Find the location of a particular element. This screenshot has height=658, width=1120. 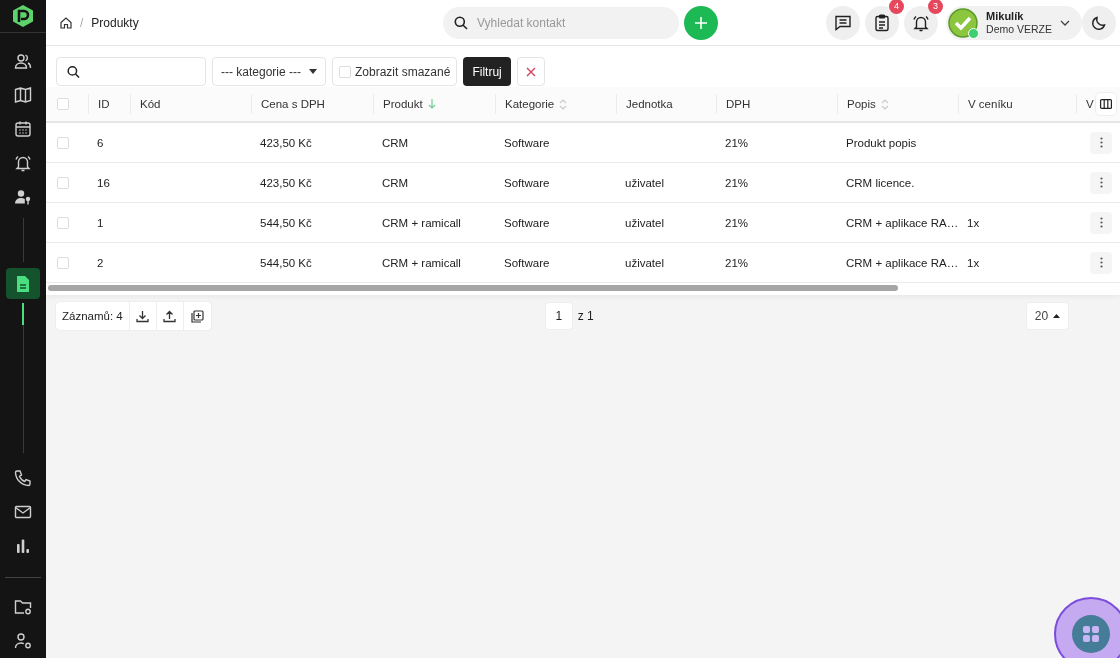

page-size-select: 20 is located at coordinates (1047, 316).